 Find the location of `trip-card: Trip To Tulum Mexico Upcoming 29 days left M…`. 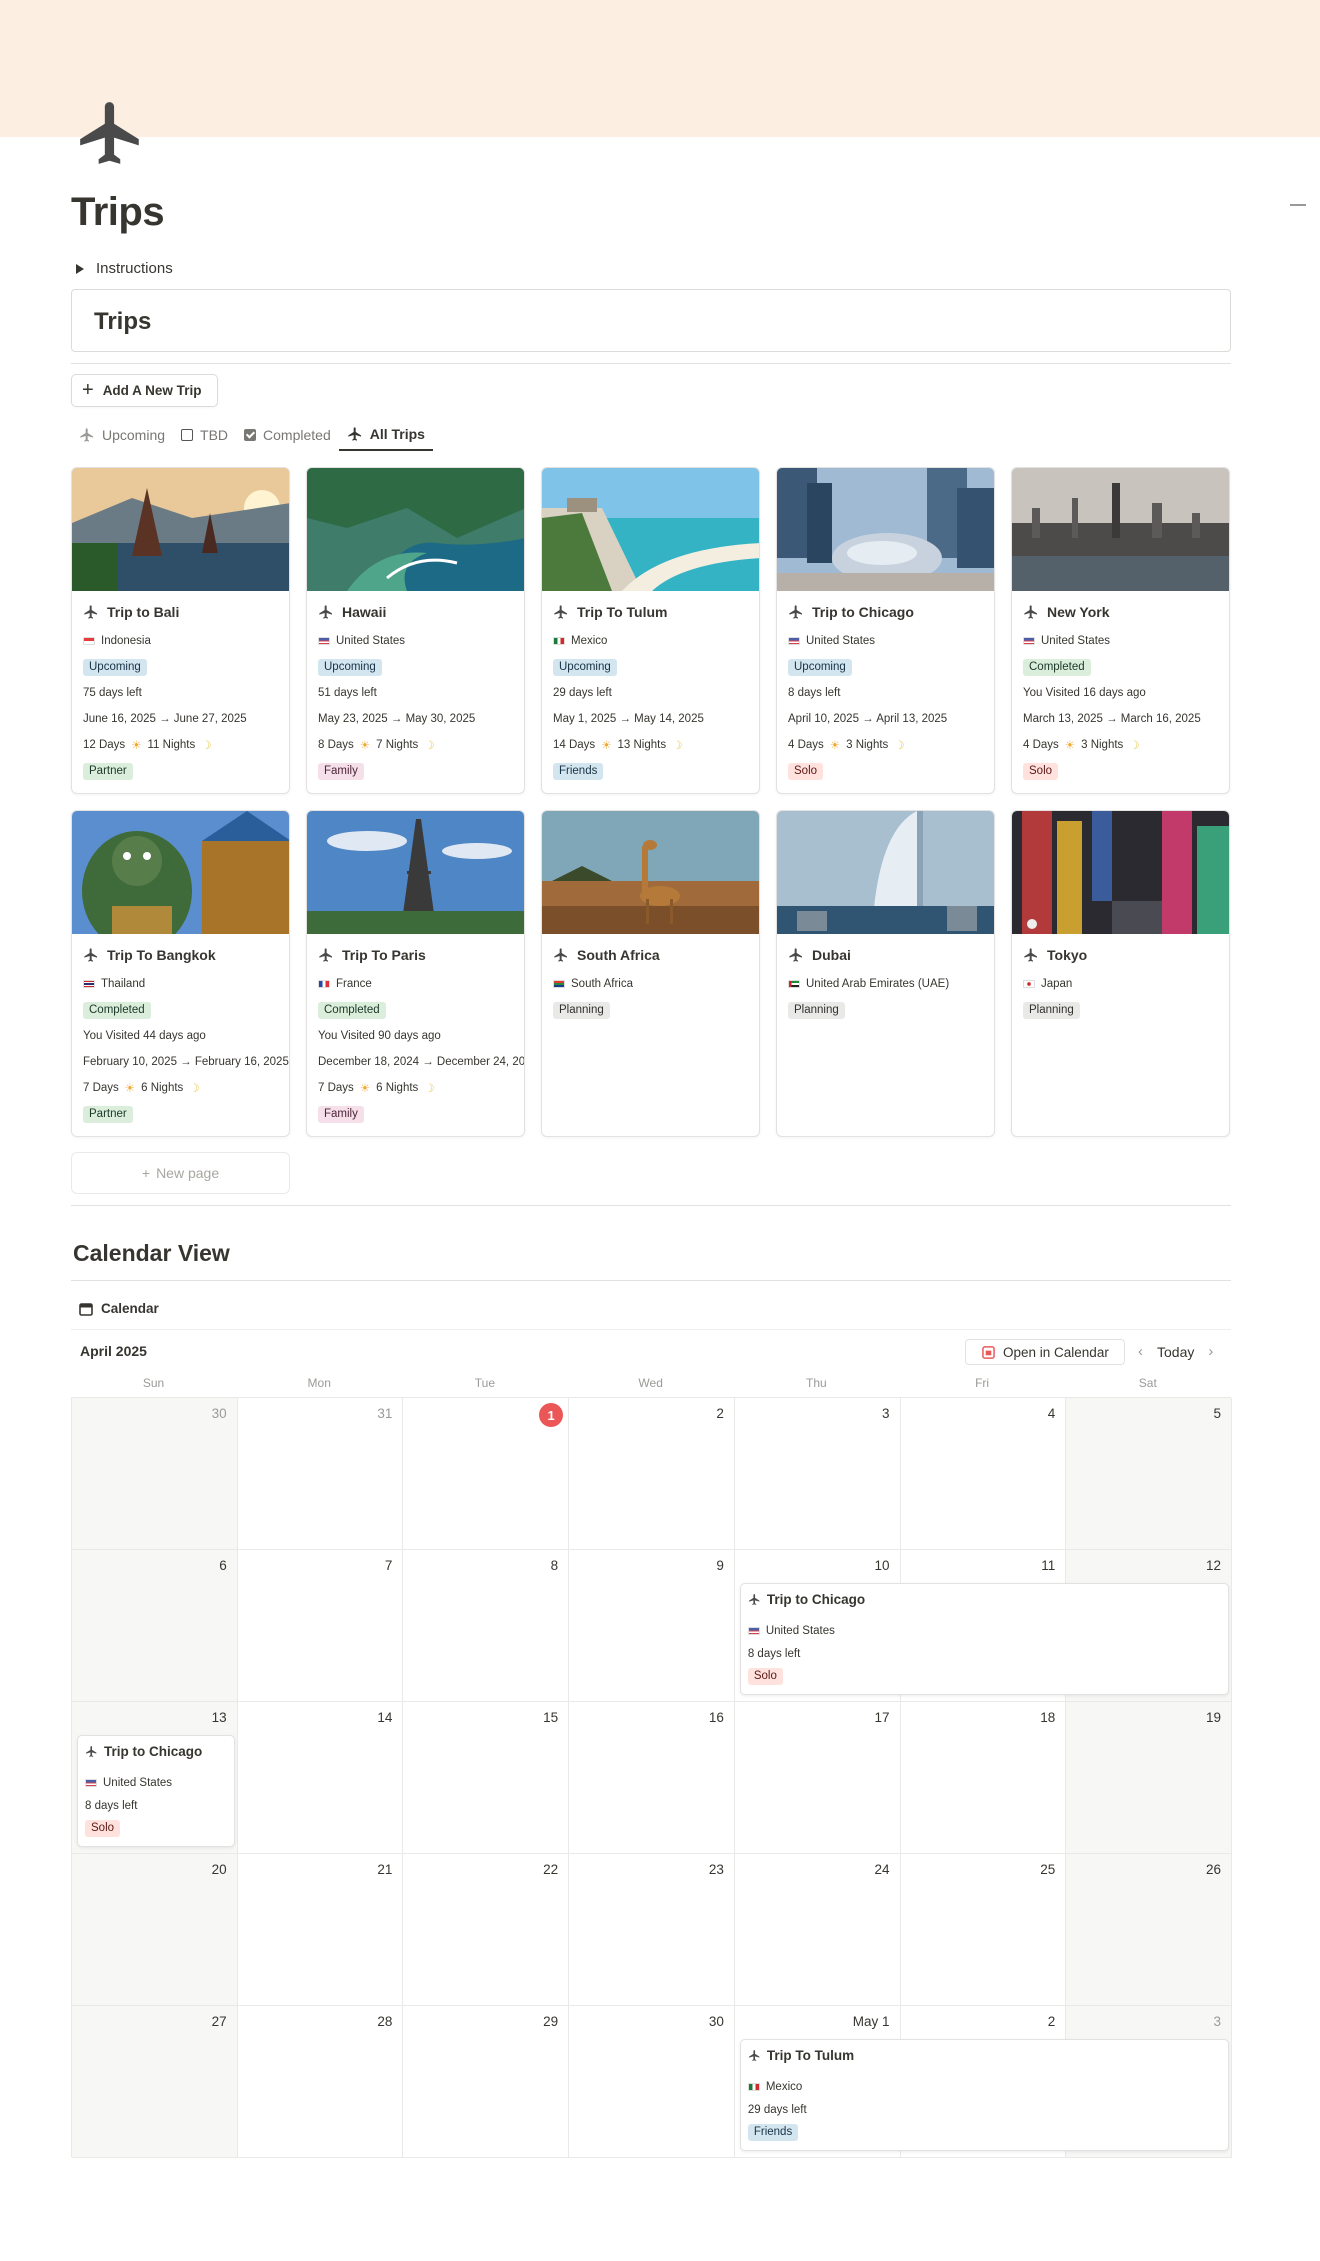

trip-card: Trip To Tulum Mexico Upcoming 29 days left M… is located at coordinates (650, 630).